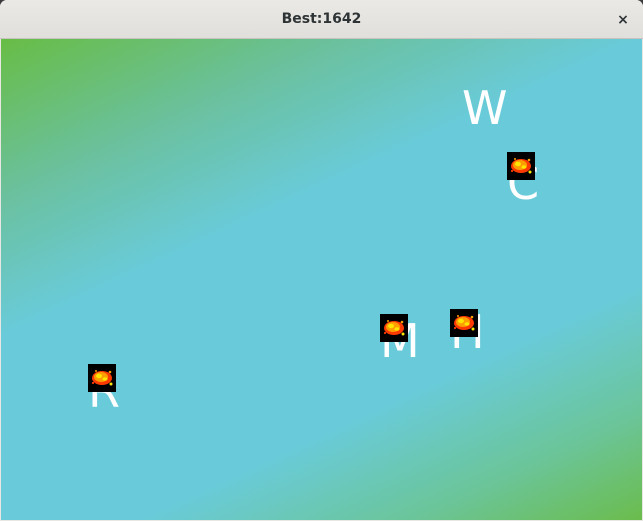  I want to click on title-bar: Best:1642 ×, so click(321, 19).